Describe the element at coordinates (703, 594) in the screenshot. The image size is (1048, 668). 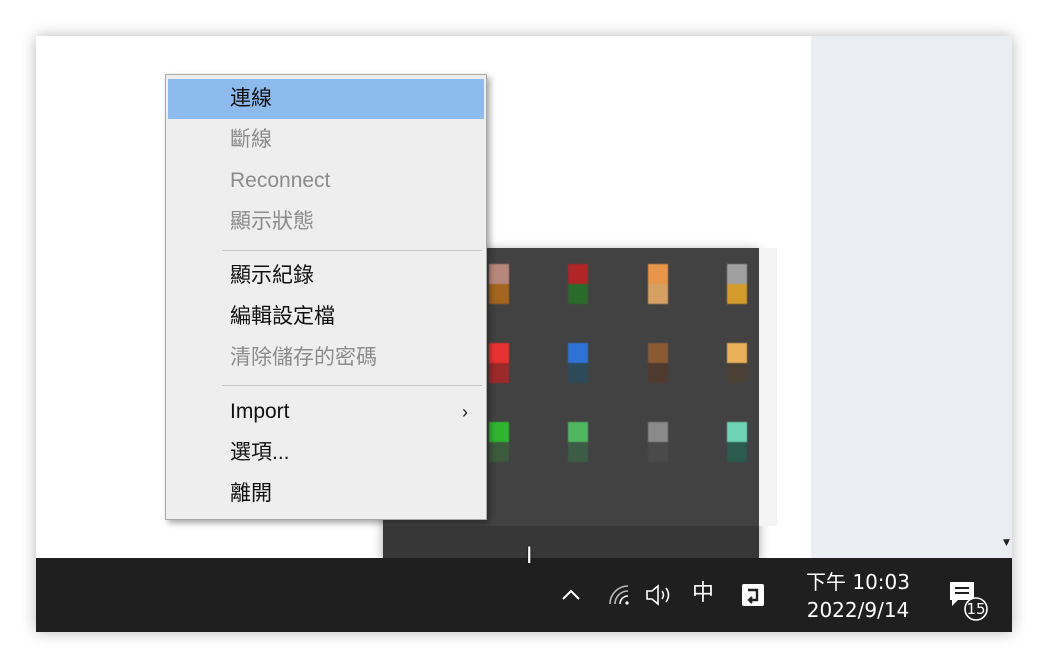
I see `input-method-indicator: 中` at that location.